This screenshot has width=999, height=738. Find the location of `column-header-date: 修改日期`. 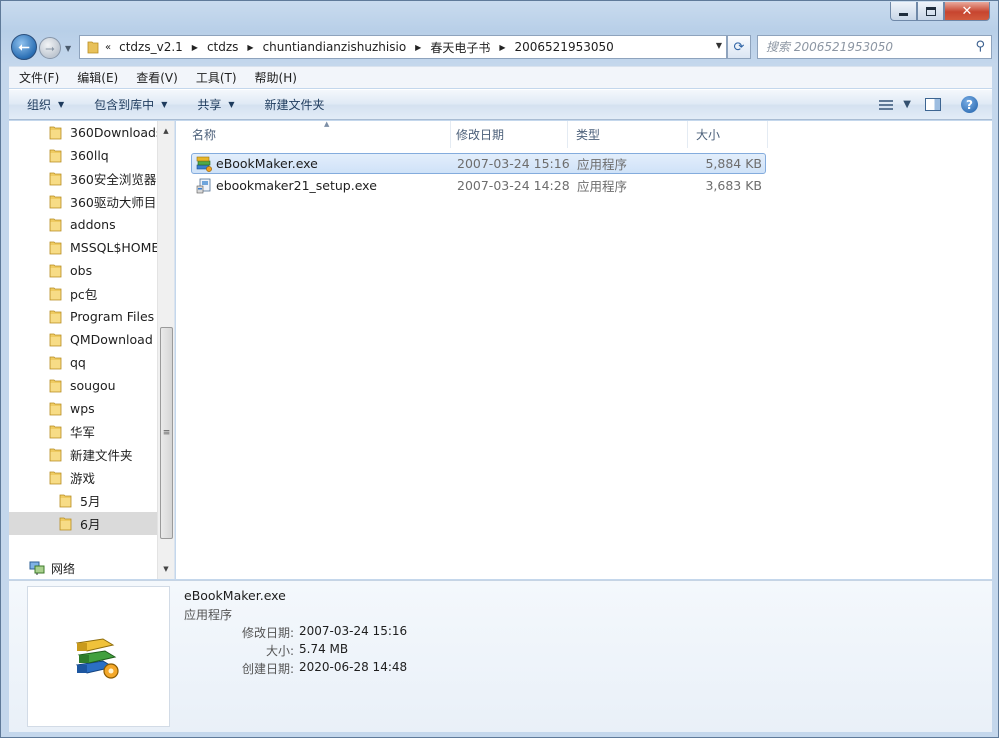

column-header-date: 修改日期 is located at coordinates (508, 134).